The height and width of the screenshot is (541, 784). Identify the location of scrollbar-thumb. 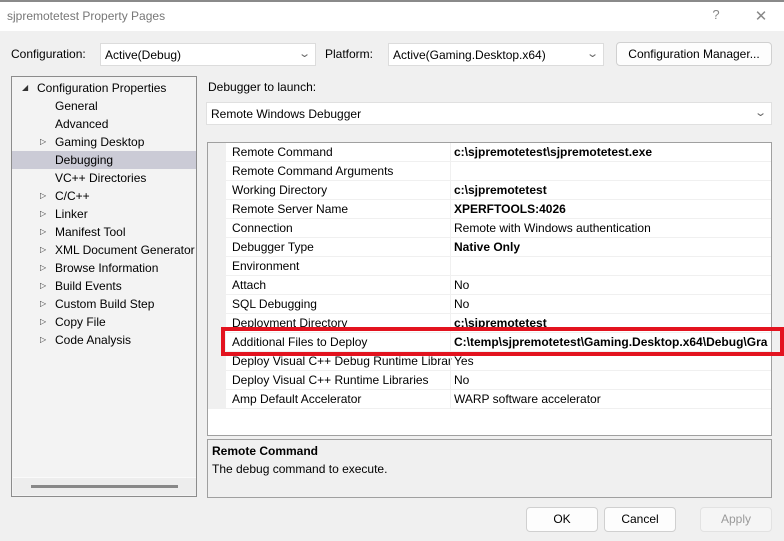
(104, 486).